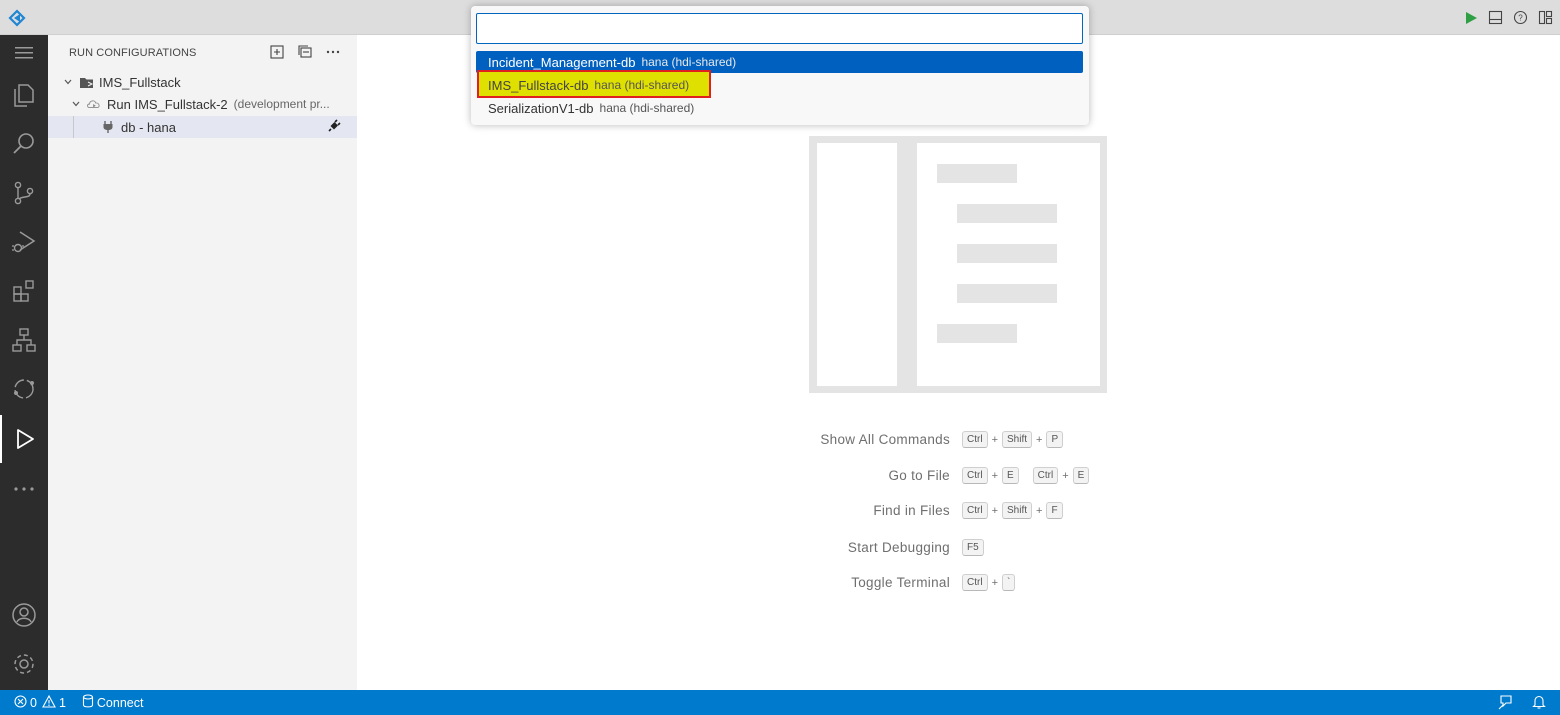  I want to click on sidebar-title: RUN CONFIGURATIONS, so click(133, 53).